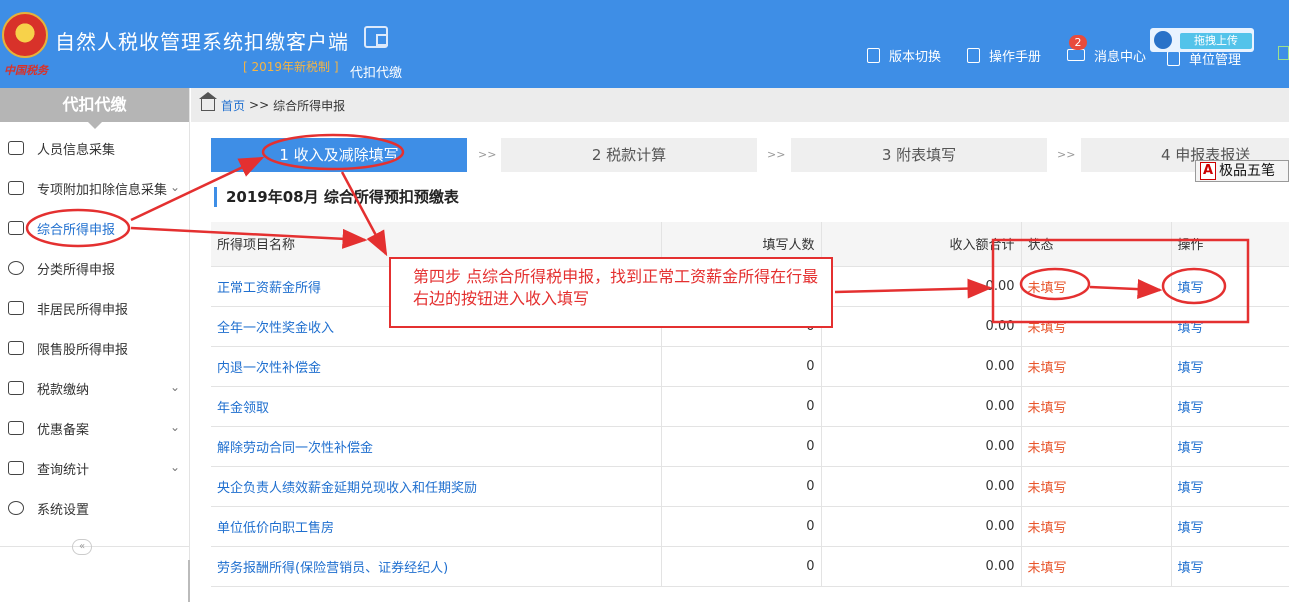 This screenshot has width=1289, height=602. I want to click on upload-label: 拖拽上传, so click(1216, 41).